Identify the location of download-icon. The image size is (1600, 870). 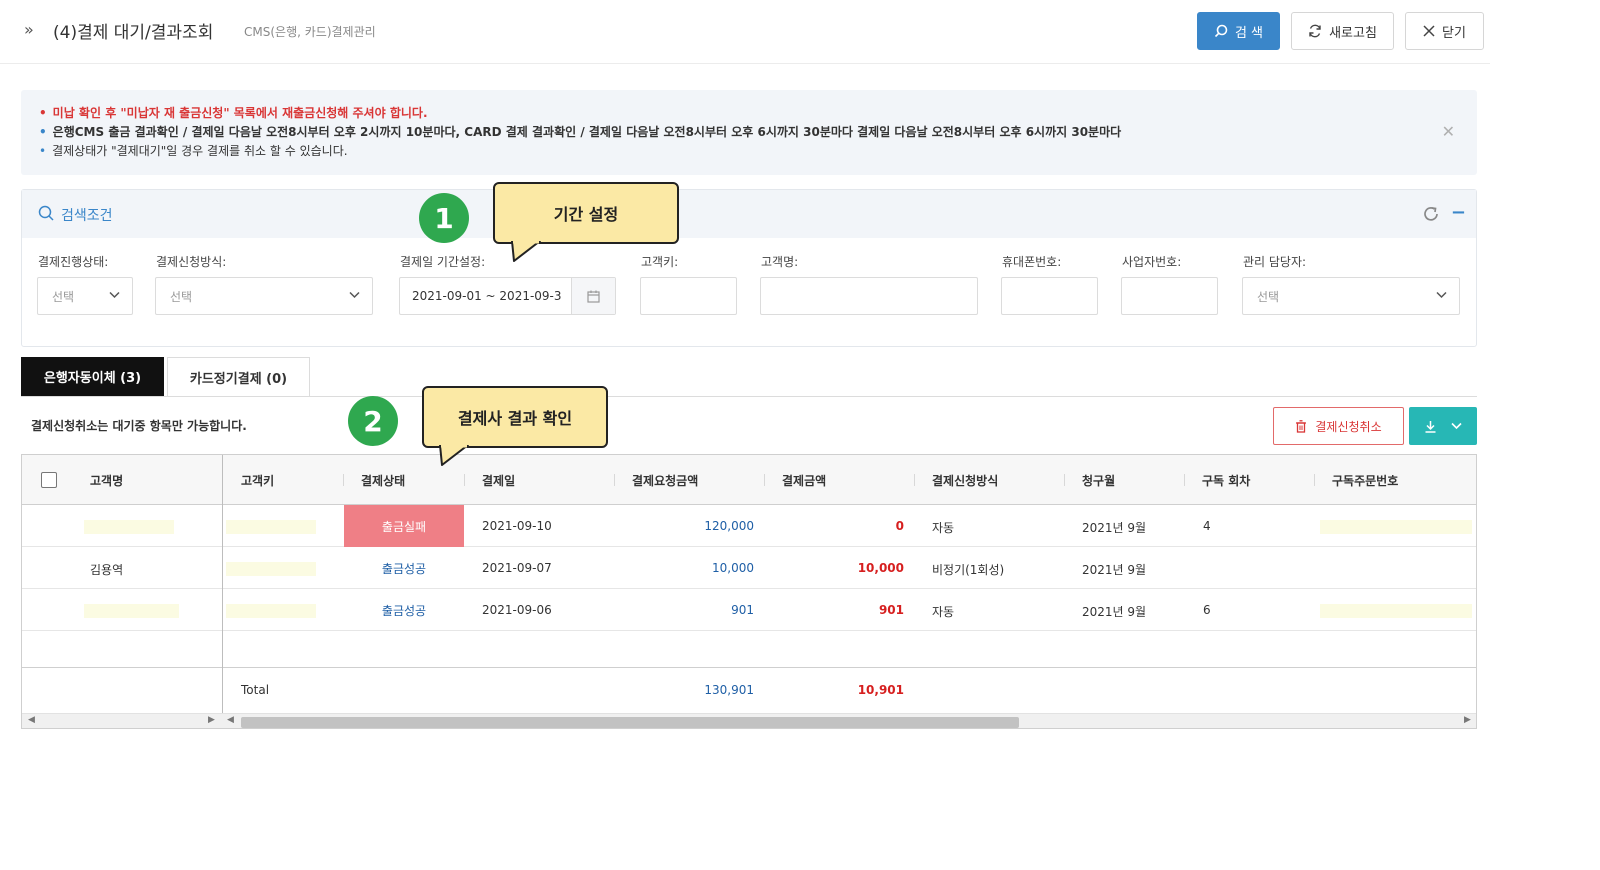
(1430, 426).